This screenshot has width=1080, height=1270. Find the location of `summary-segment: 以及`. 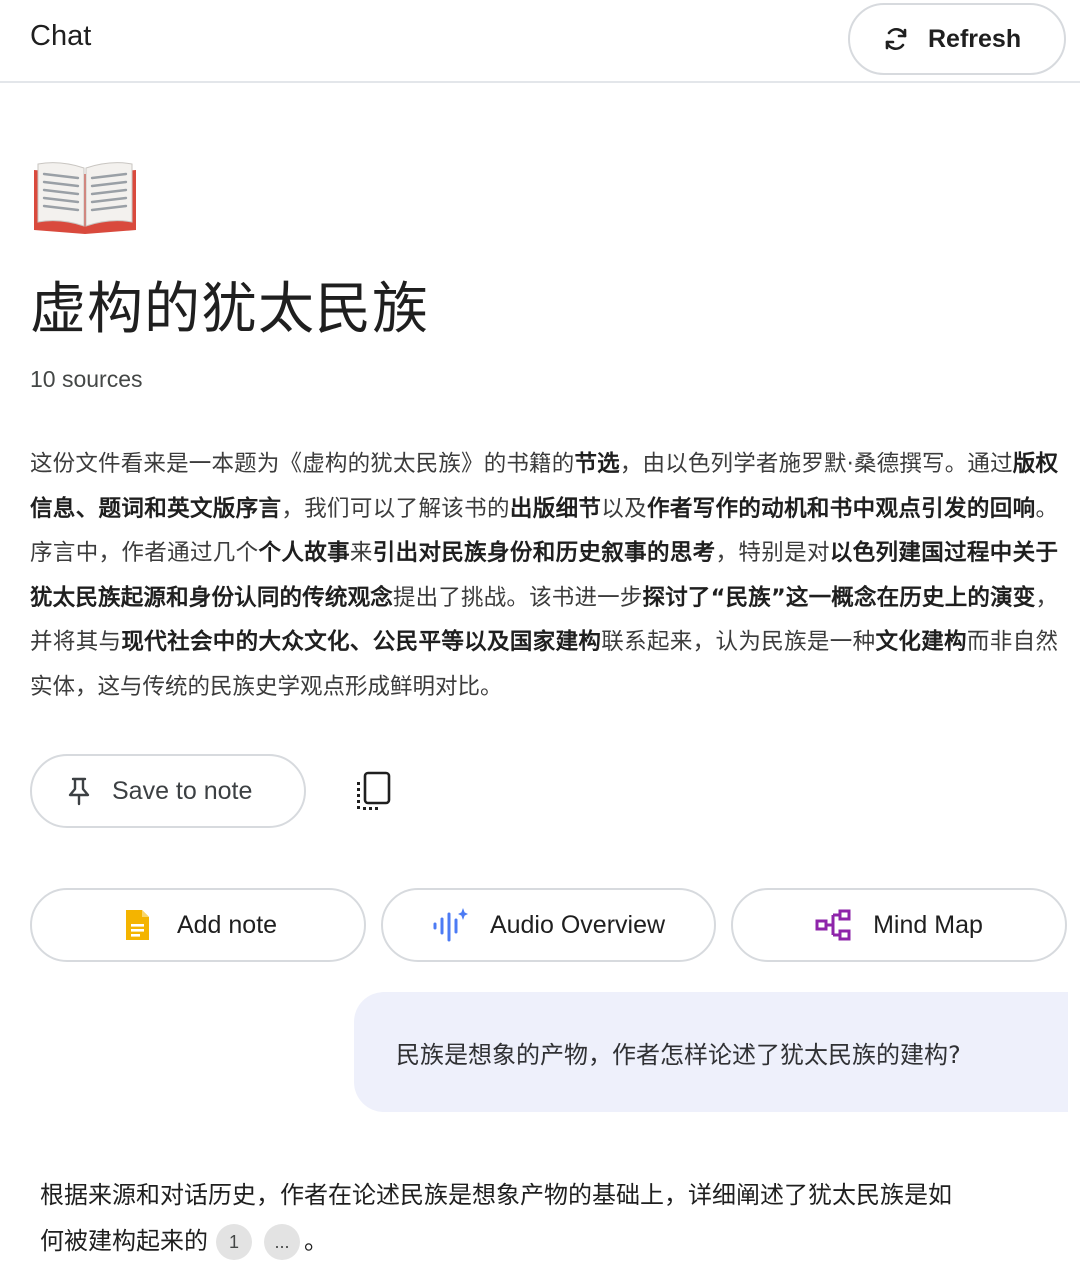

summary-segment: 以及 is located at coordinates (624, 508).